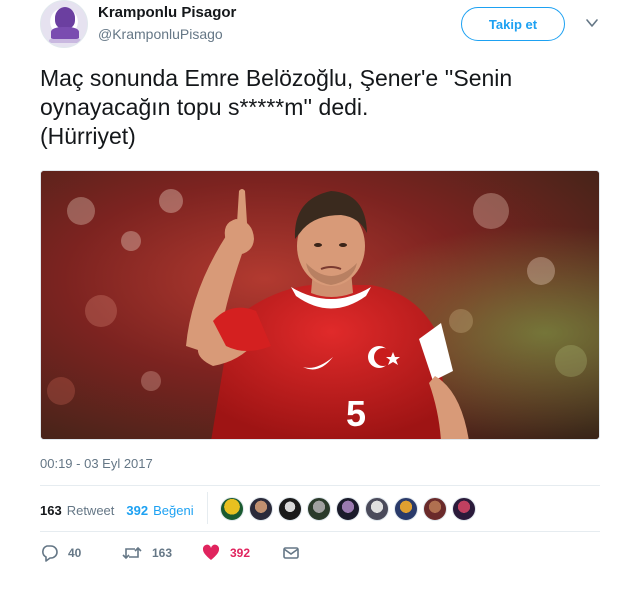 The width and height of the screenshot is (632, 589). What do you see at coordinates (75, 553) in the screenshot?
I see `reply-count: 40` at bounding box center [75, 553].